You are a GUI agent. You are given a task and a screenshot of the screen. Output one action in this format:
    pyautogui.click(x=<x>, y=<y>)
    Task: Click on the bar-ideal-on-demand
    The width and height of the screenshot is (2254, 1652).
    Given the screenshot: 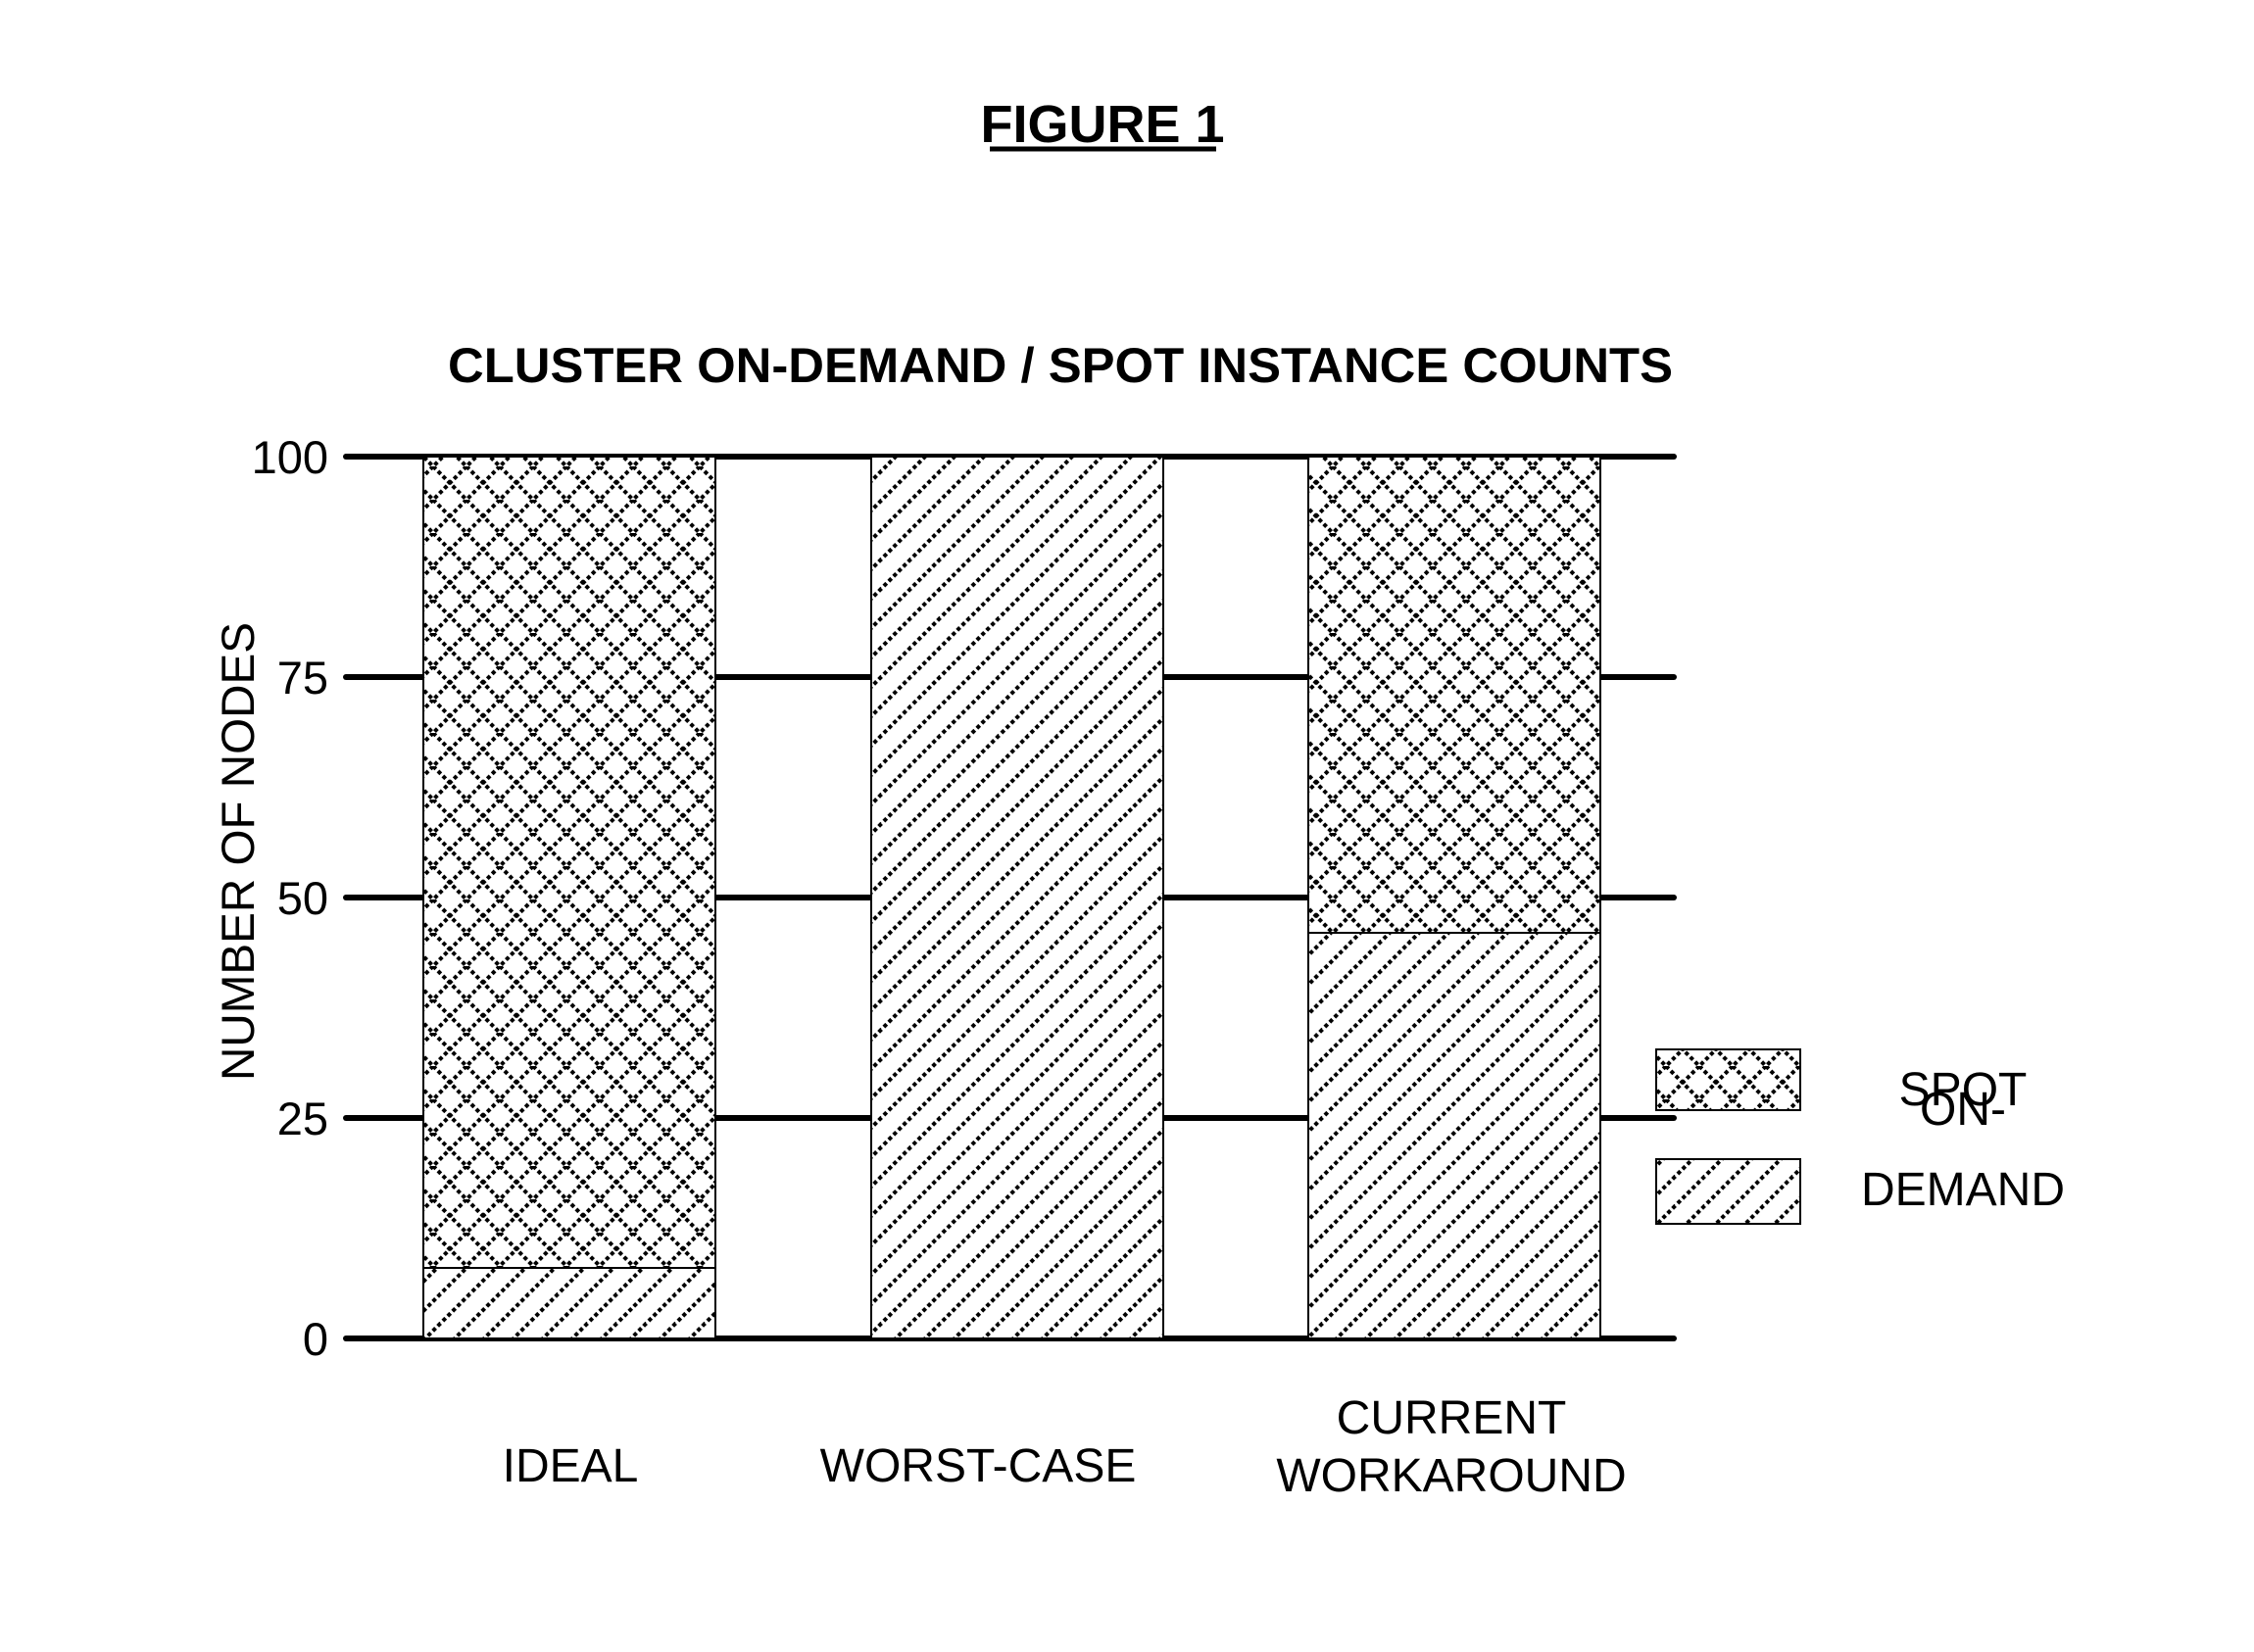 What is the action you would take?
    pyautogui.click(x=569, y=1303)
    